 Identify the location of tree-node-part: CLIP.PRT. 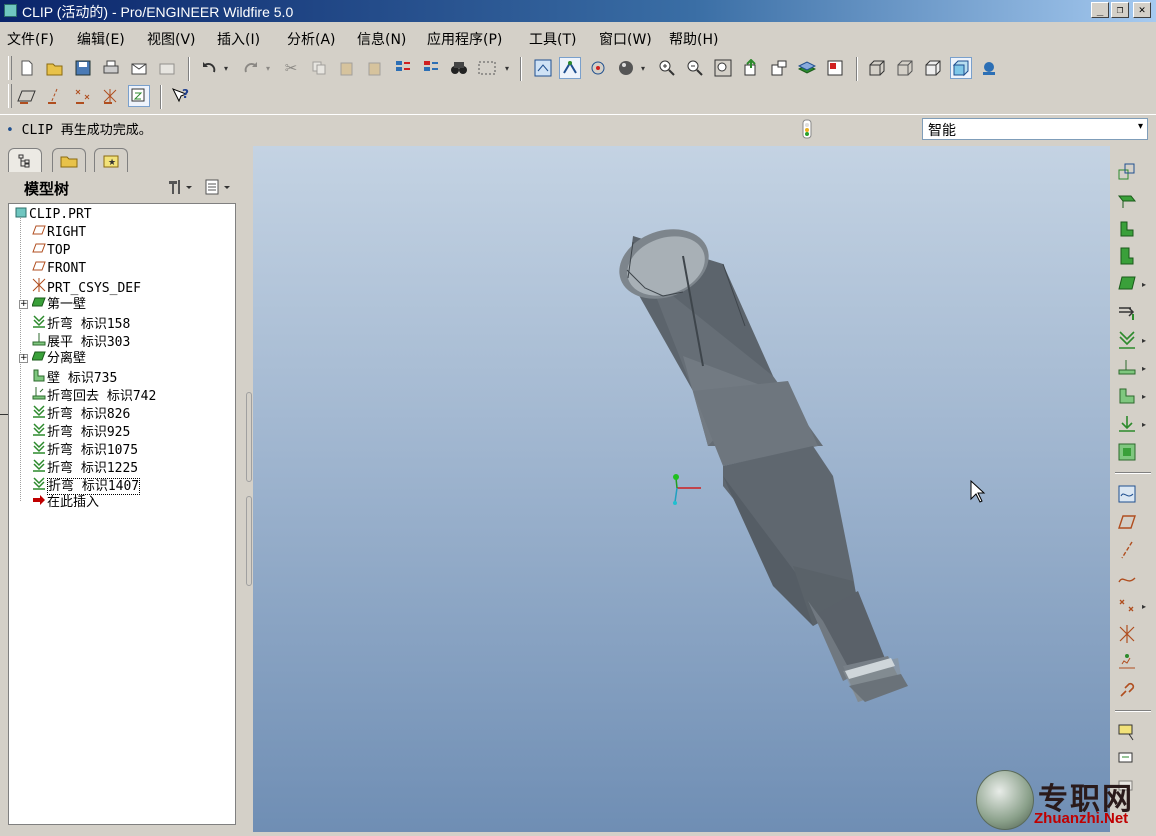
(52, 214).